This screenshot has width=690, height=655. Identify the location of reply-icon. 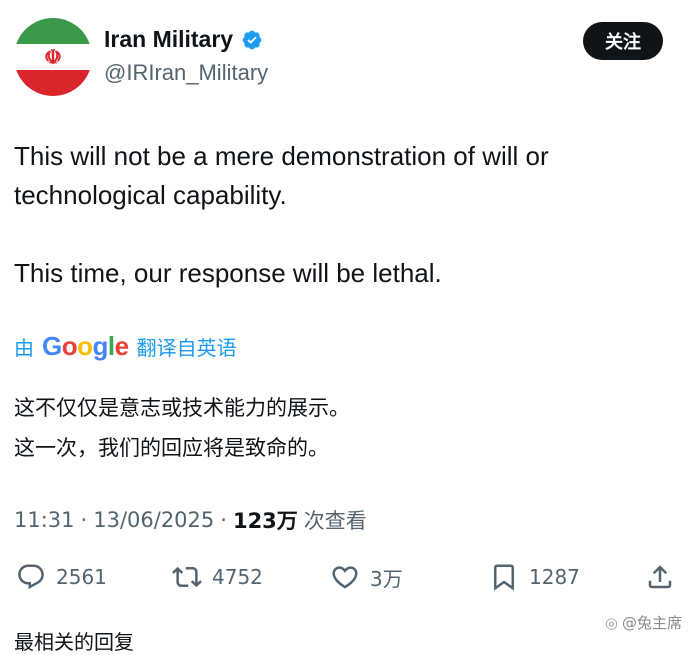
(31, 577).